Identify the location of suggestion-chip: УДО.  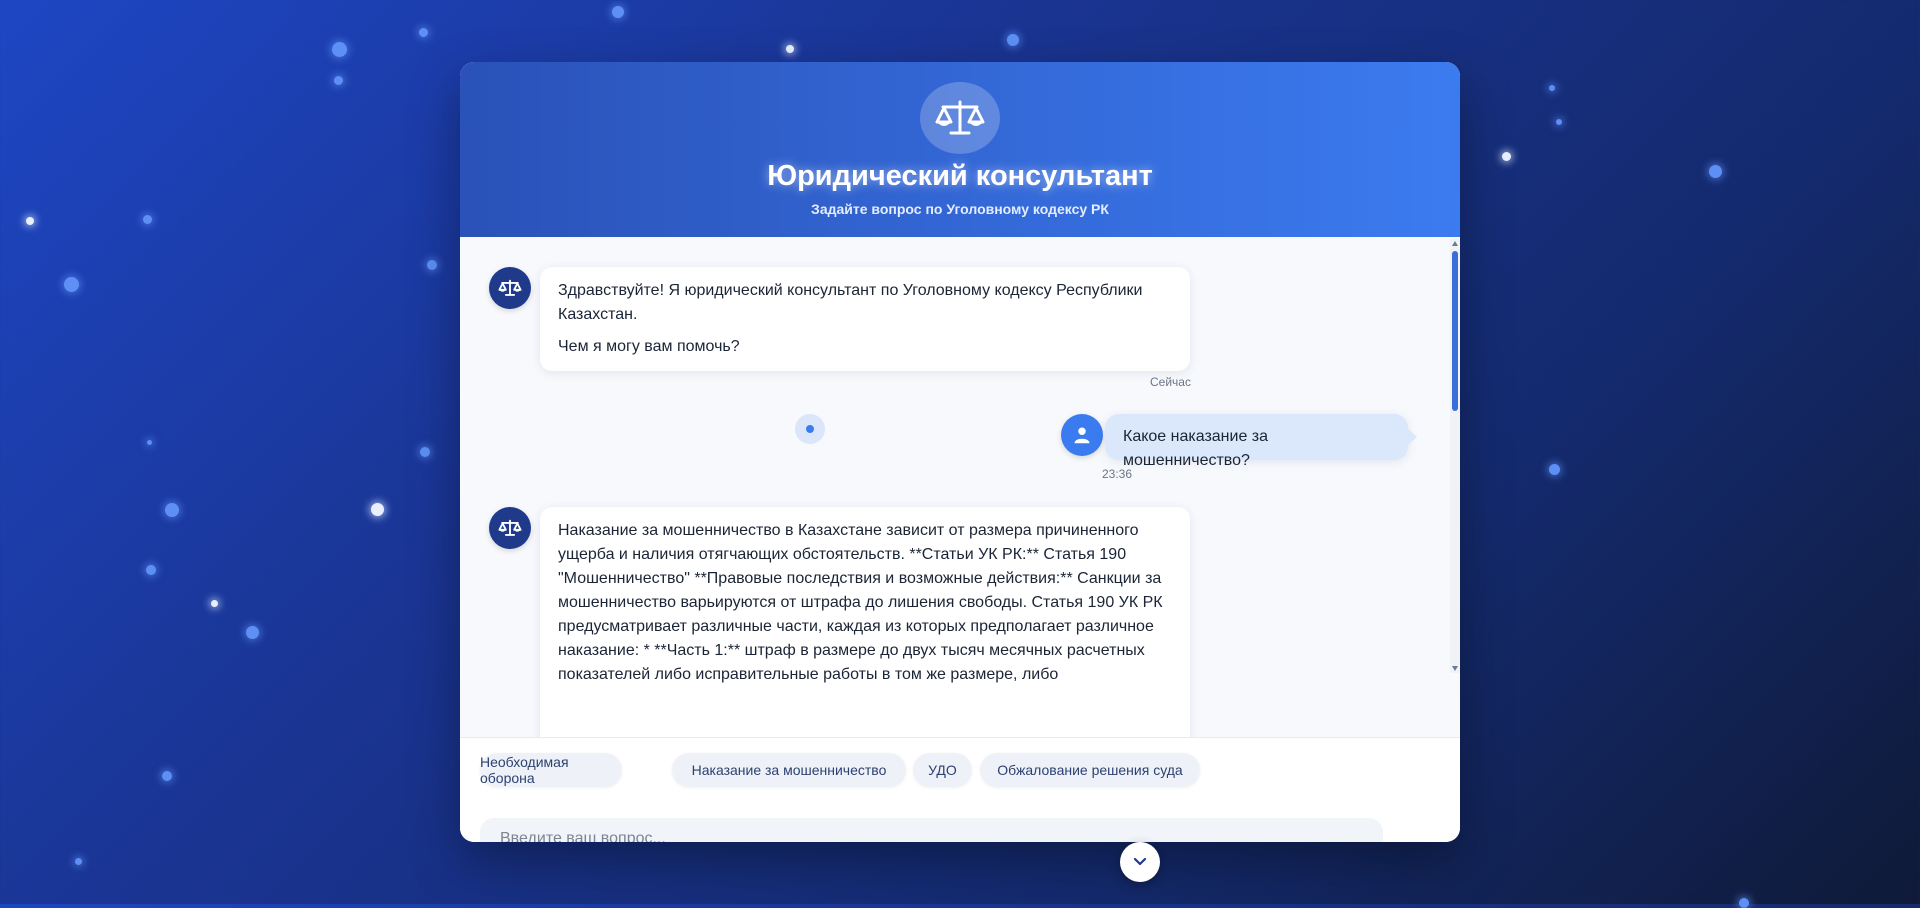
(942, 770).